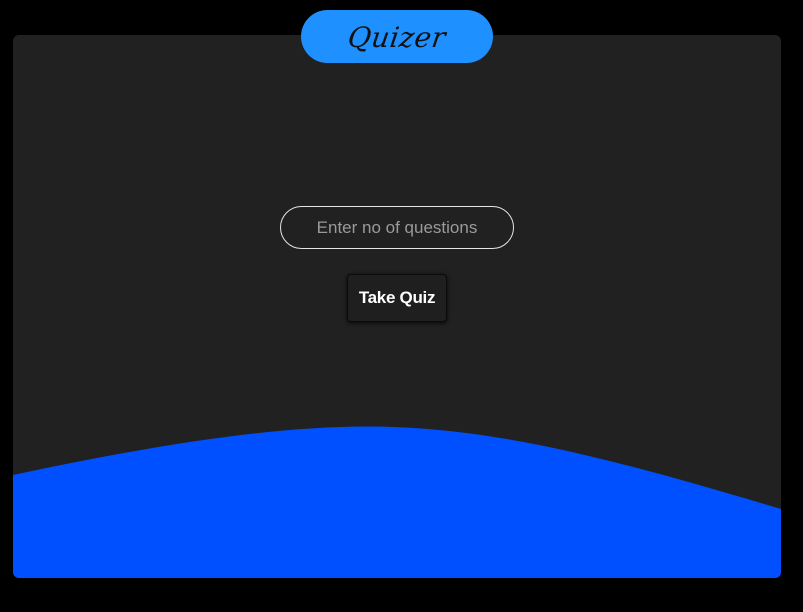 The width and height of the screenshot is (803, 612). Describe the element at coordinates (397, 227) in the screenshot. I see `questions-count-input` at that location.